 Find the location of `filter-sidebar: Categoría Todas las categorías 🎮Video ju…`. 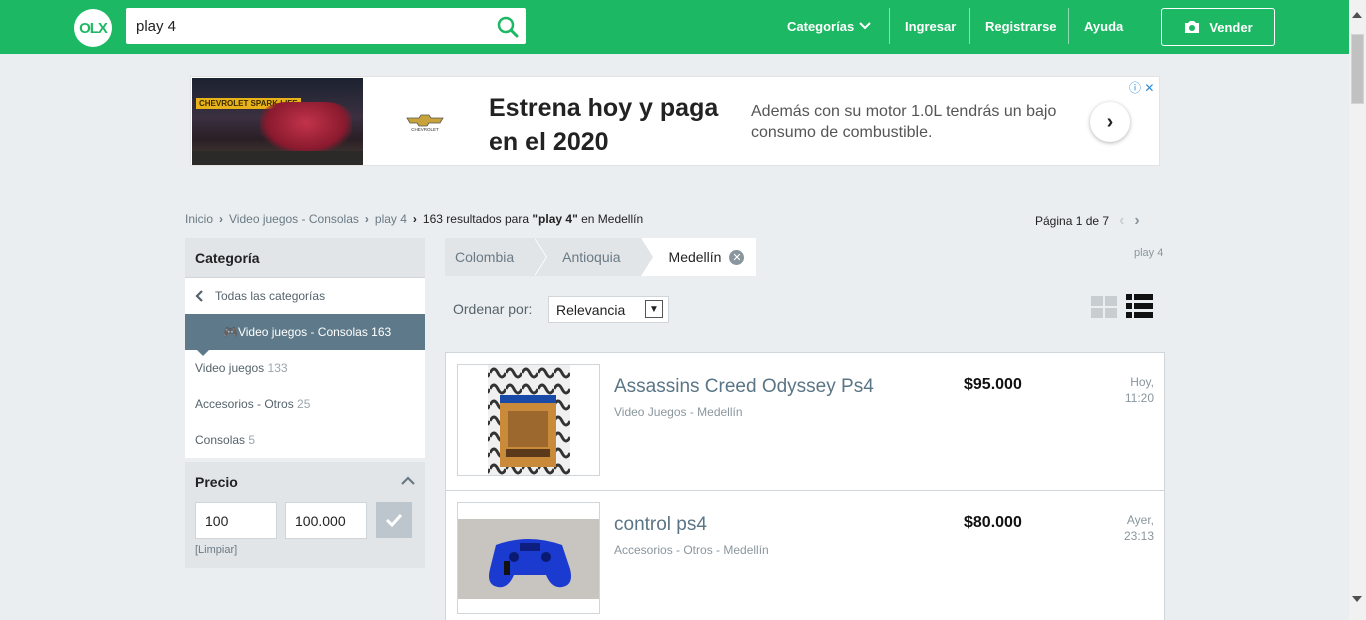

filter-sidebar: Categoría Todas las categorías 🎮Video ju… is located at coordinates (305, 403).